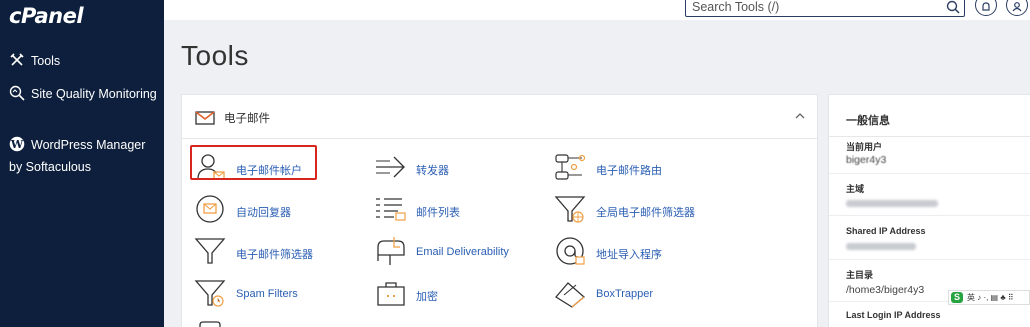 This screenshot has width=1030, height=327. Describe the element at coordinates (390, 167) in the screenshot. I see `forwarders-icon` at that location.